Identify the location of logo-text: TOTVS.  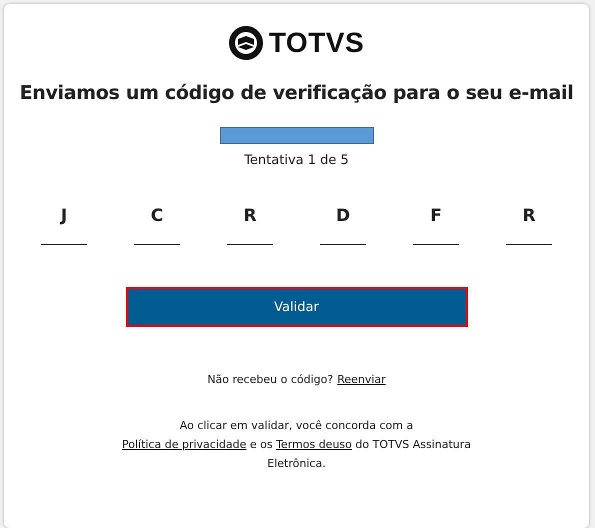
(316, 43).